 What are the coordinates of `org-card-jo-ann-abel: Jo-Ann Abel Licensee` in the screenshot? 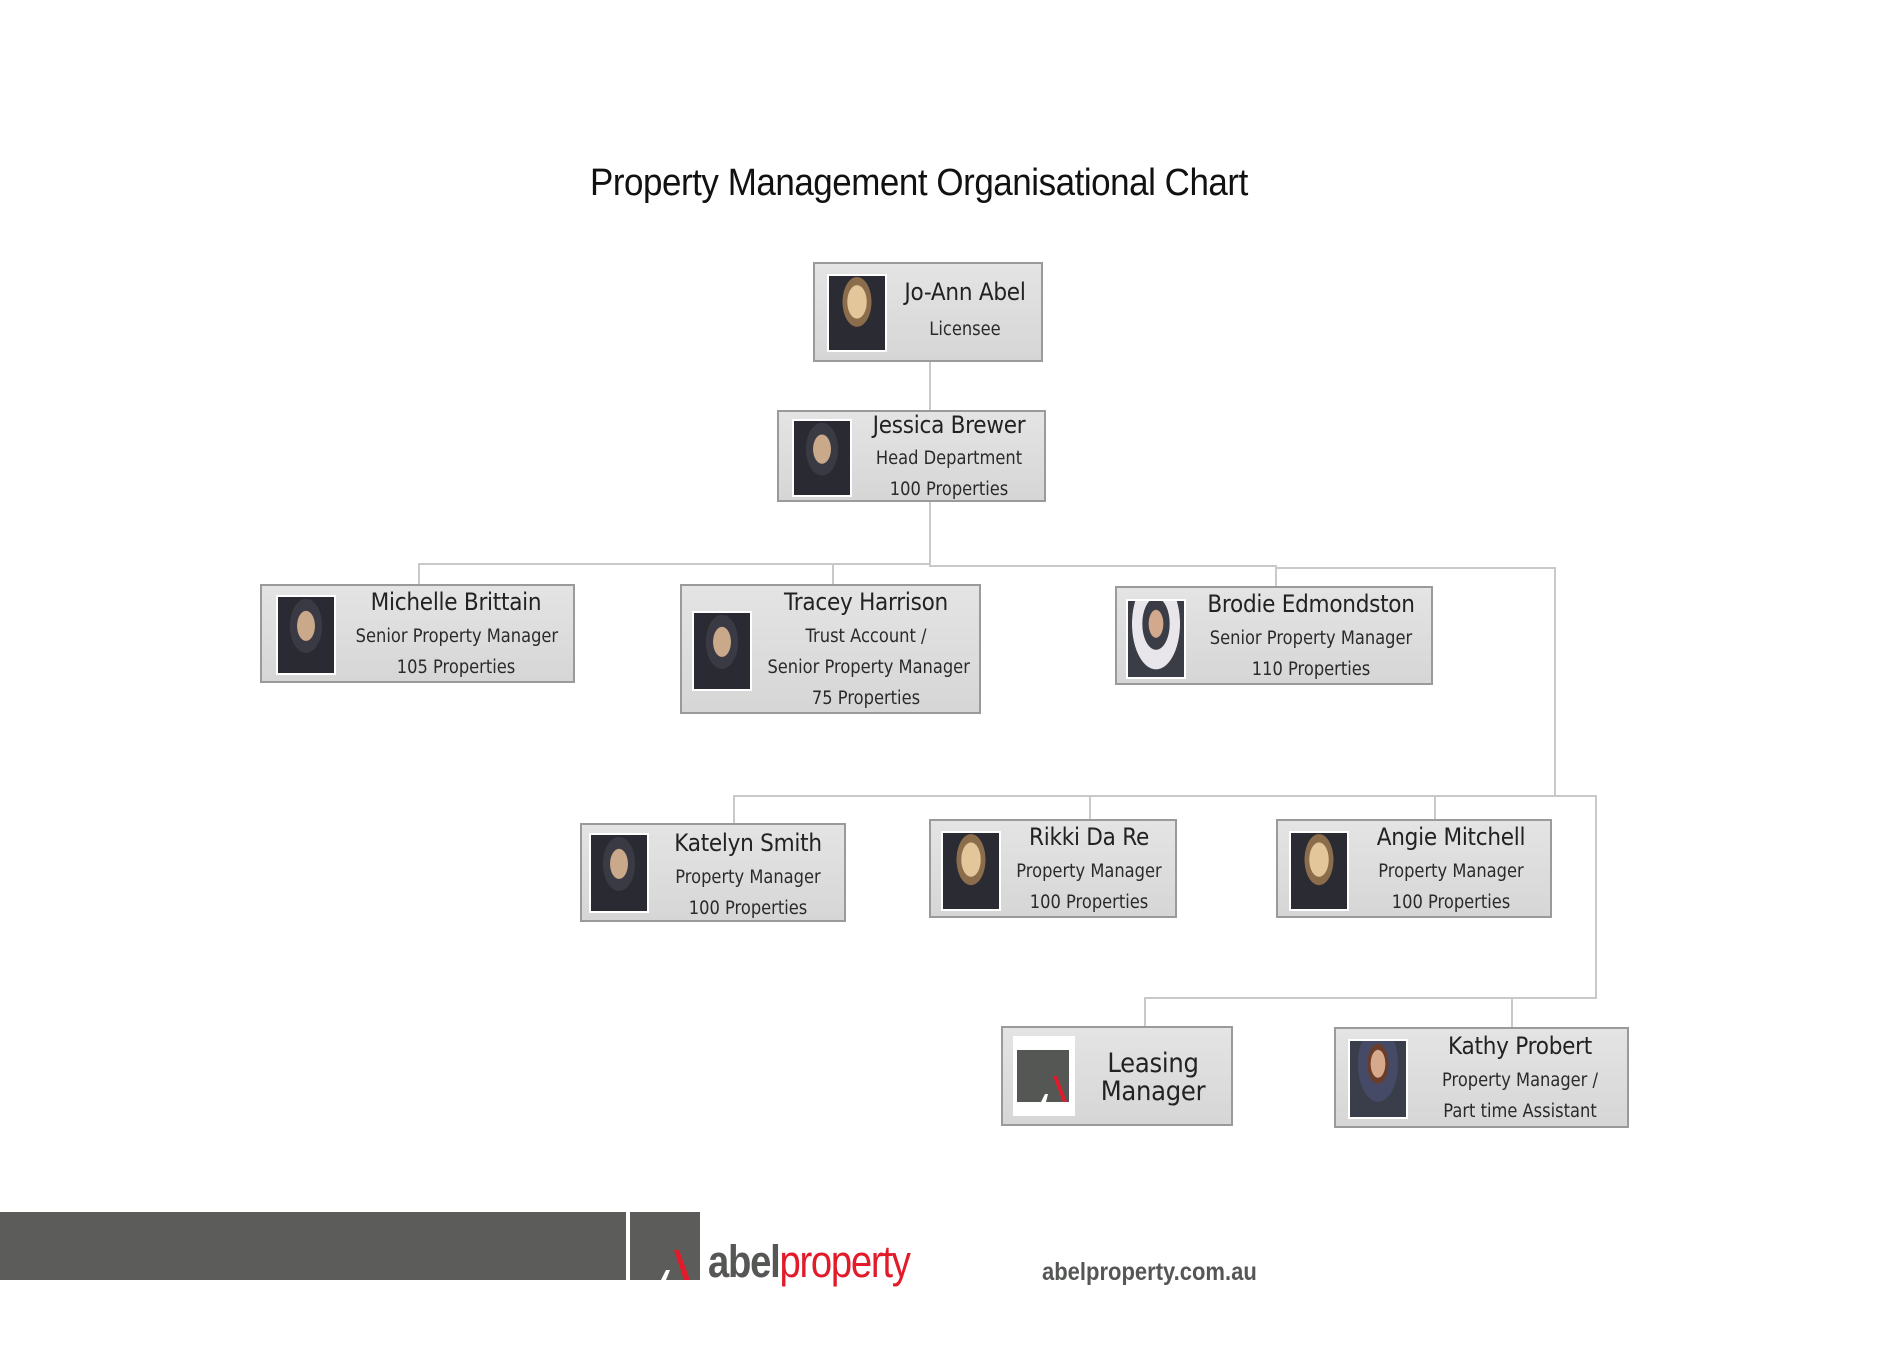 It's located at (928, 312).